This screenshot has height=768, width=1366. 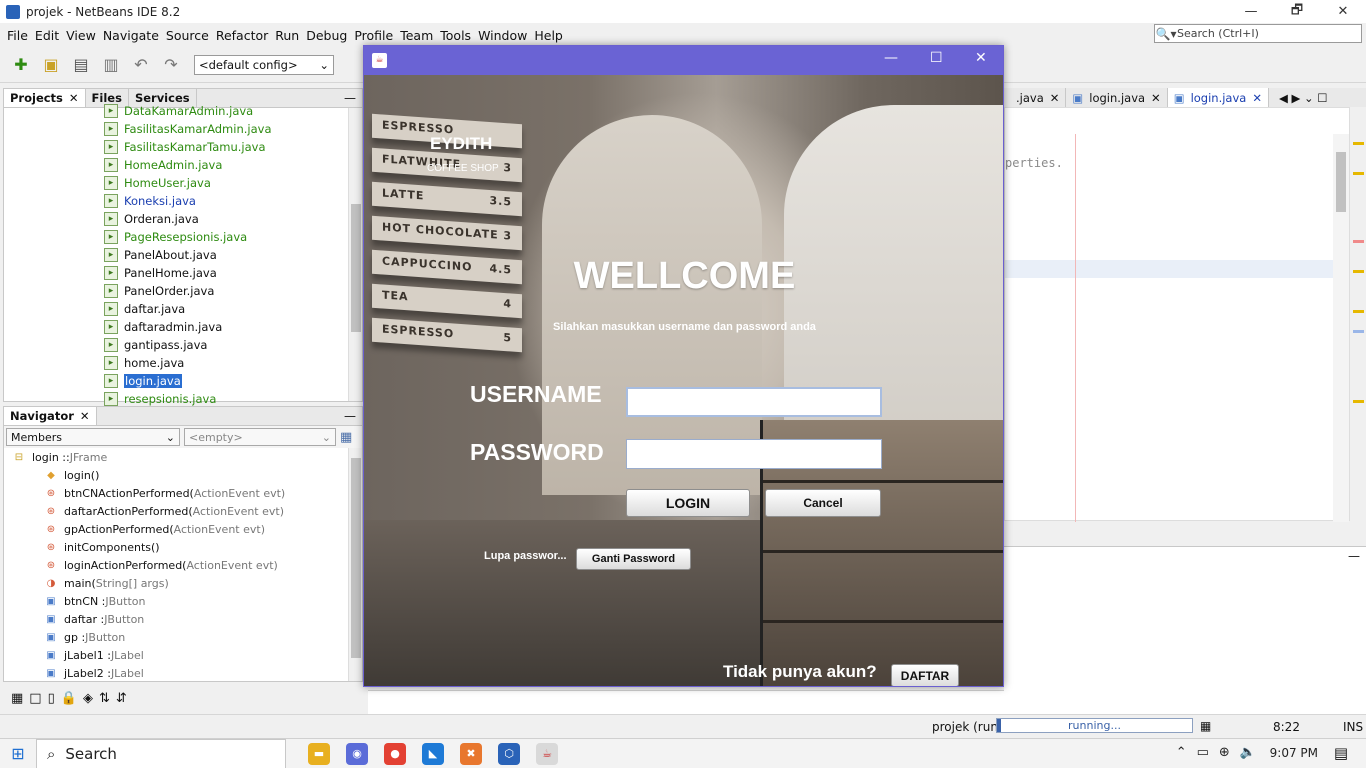 What do you see at coordinates (183, 201) in the screenshot?
I see `project-file: ▸ Koneksi.java` at bounding box center [183, 201].